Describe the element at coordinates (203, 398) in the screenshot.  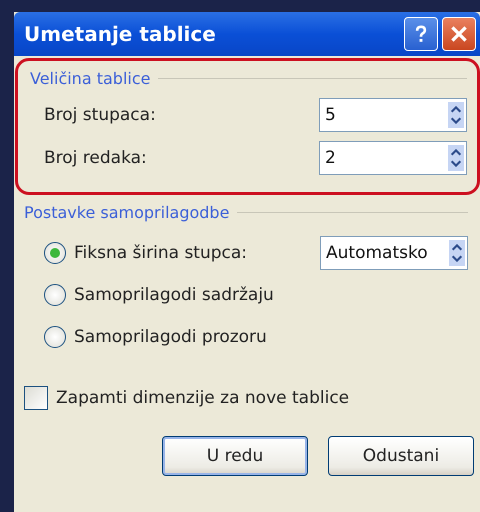
I see `checkbox-label: Zapamti dimenzije za nove tablice` at that location.